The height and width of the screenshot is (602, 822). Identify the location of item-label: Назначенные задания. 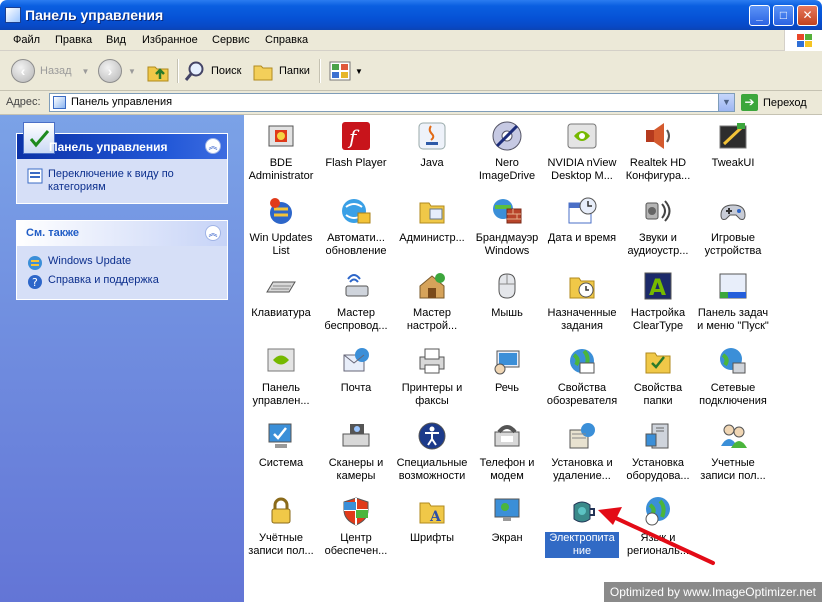
(582, 319).